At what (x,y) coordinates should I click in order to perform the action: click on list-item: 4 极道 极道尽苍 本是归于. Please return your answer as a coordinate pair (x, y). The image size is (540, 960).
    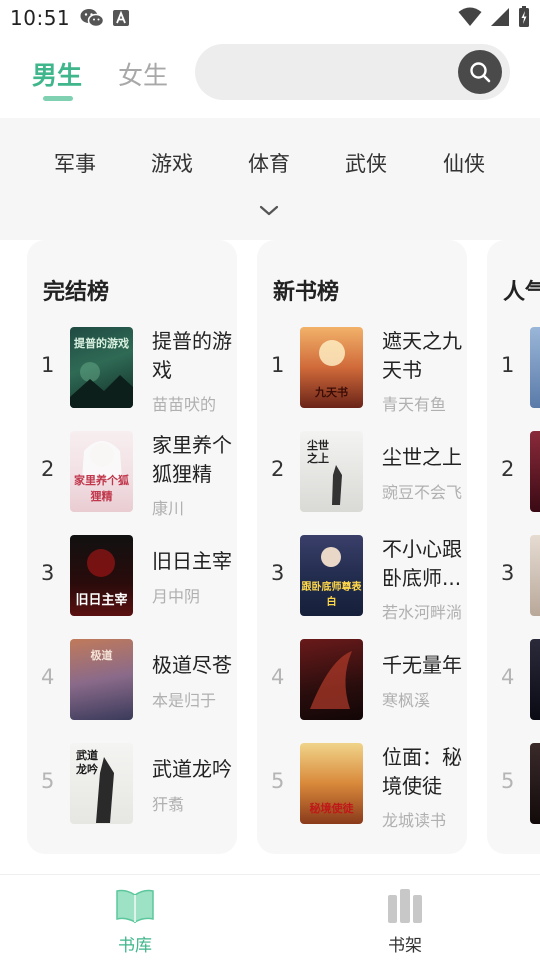
    Looking at the image, I should click on (132, 680).